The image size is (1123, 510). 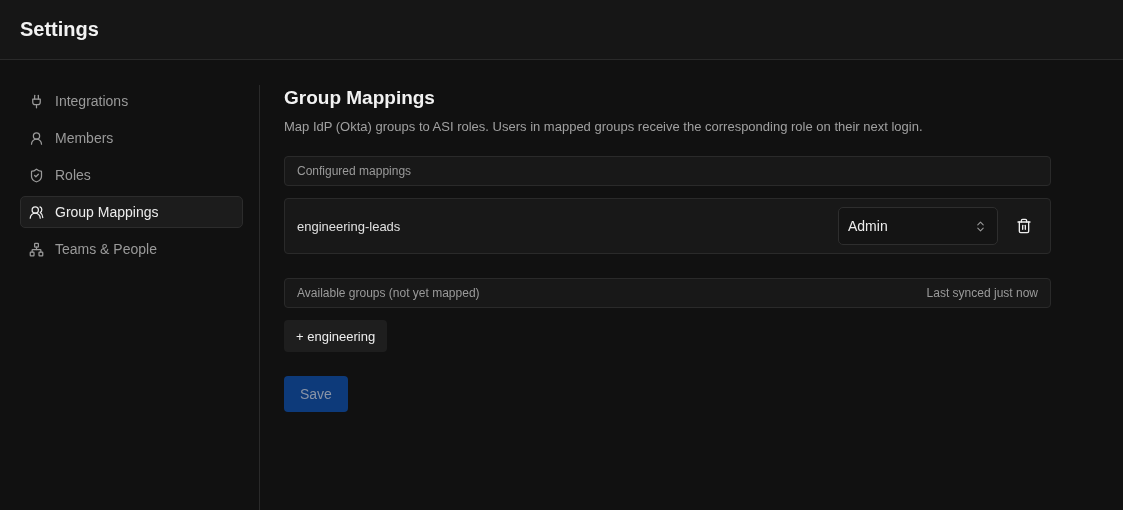 I want to click on trash-icon, so click(x=1024, y=226).